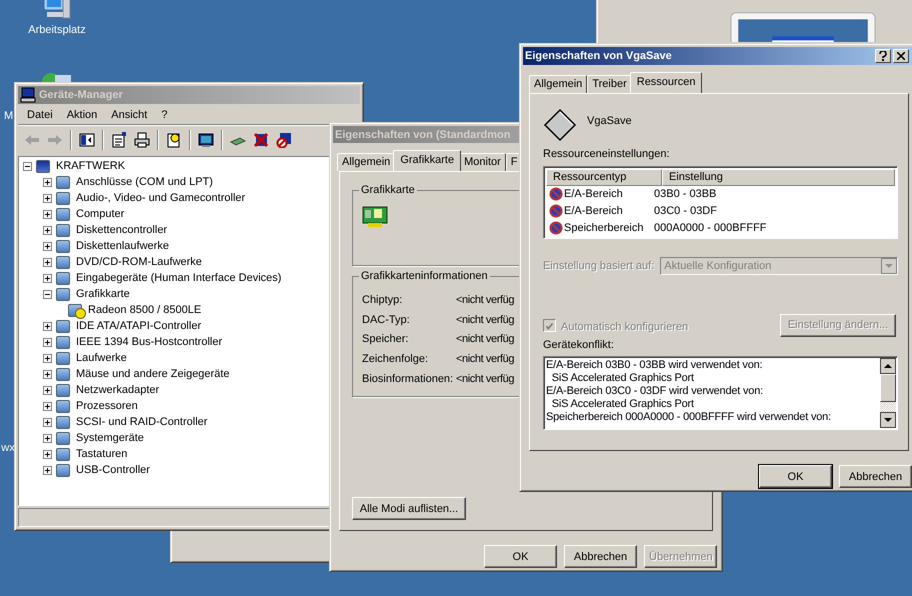 The image size is (912, 596). Describe the element at coordinates (164, 115) in the screenshot. I see `menu-item: ?` at that location.